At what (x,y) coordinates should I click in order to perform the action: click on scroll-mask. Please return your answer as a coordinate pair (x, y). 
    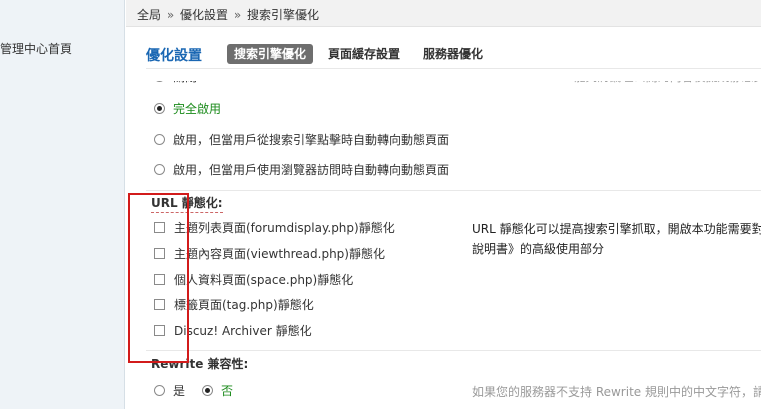
    Looking at the image, I should click on (453, 75).